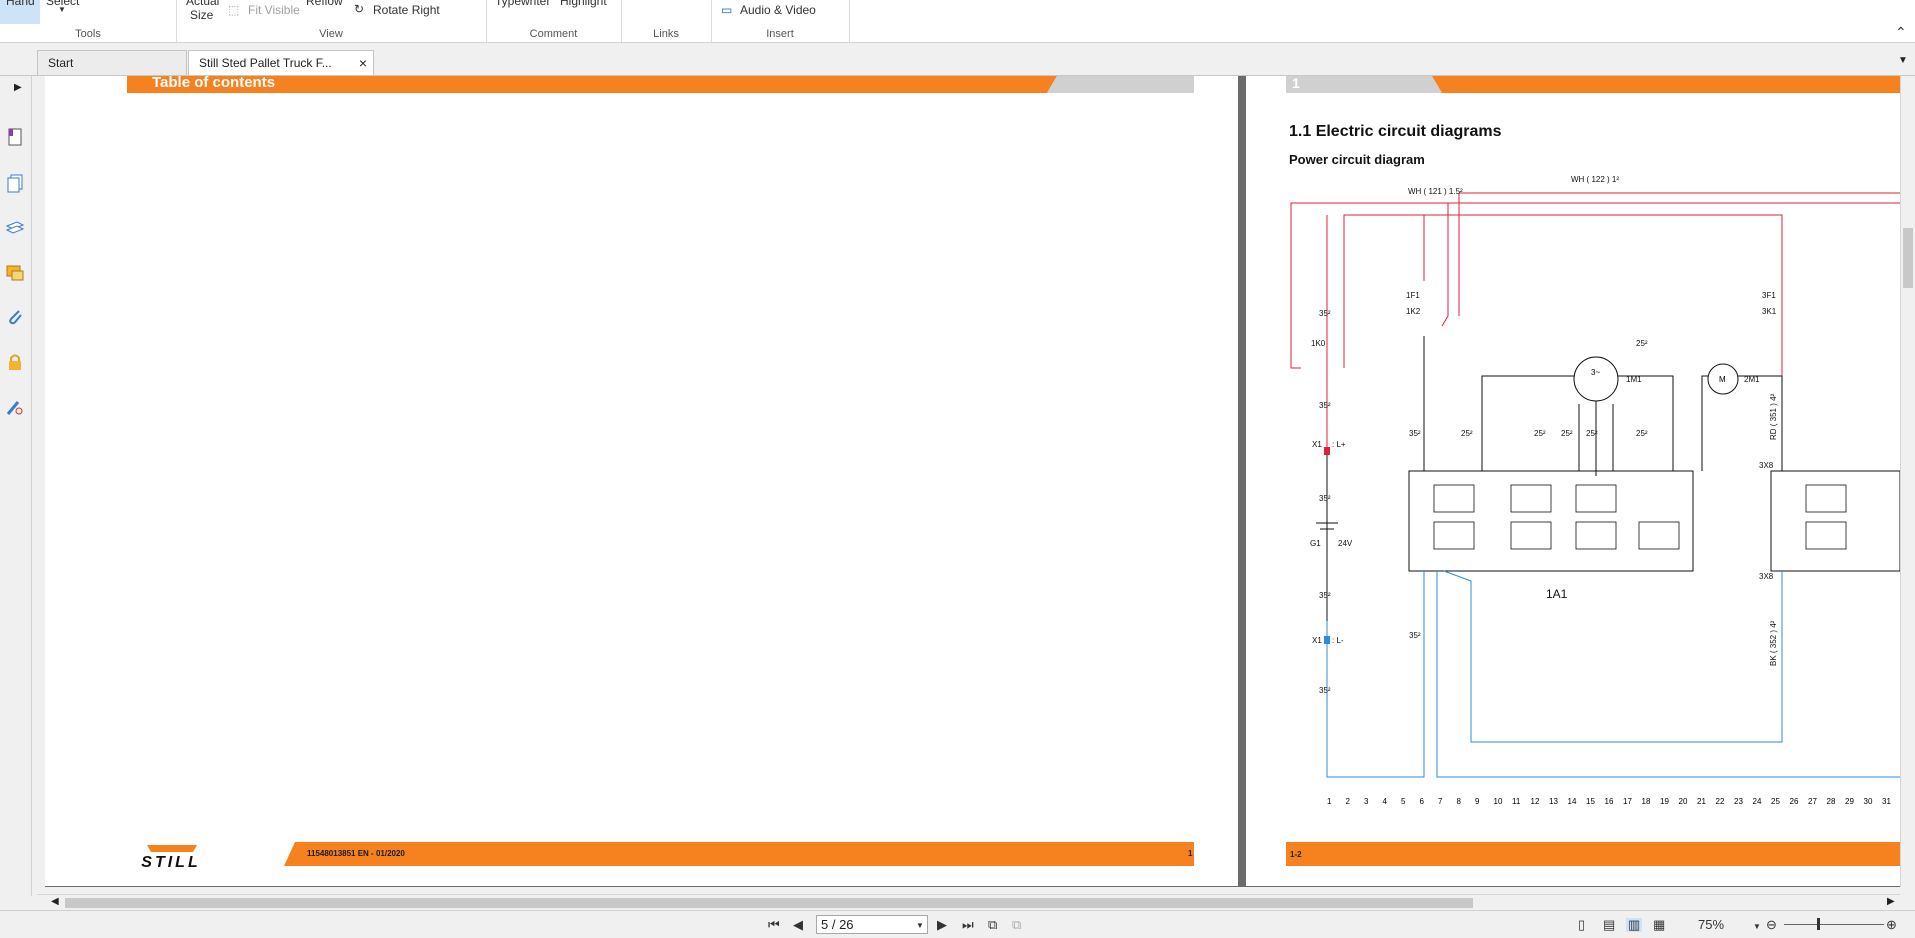 This screenshot has height=938, width=1915. What do you see at coordinates (1345, 543) in the screenshot?
I see `battery-voltage-label: 24V` at bounding box center [1345, 543].